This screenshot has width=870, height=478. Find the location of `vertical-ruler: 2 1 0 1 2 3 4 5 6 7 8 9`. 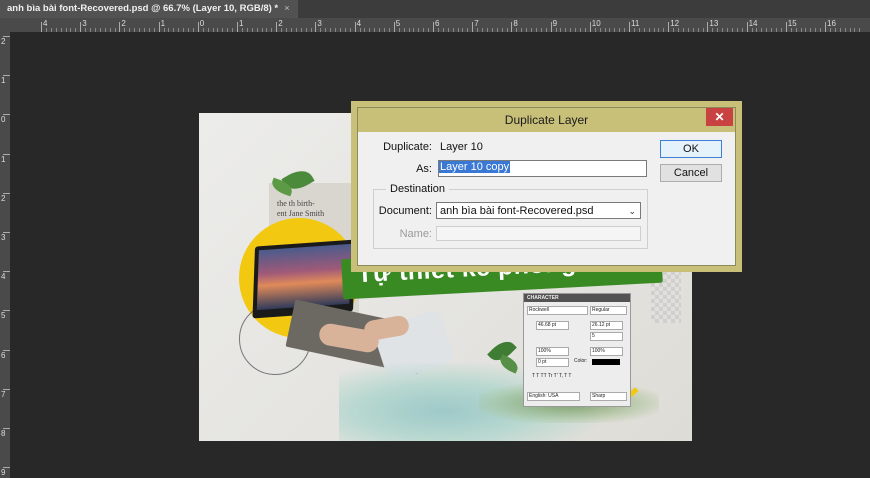

vertical-ruler: 2 1 0 1 2 3 4 5 6 7 8 9 is located at coordinates (5, 255).